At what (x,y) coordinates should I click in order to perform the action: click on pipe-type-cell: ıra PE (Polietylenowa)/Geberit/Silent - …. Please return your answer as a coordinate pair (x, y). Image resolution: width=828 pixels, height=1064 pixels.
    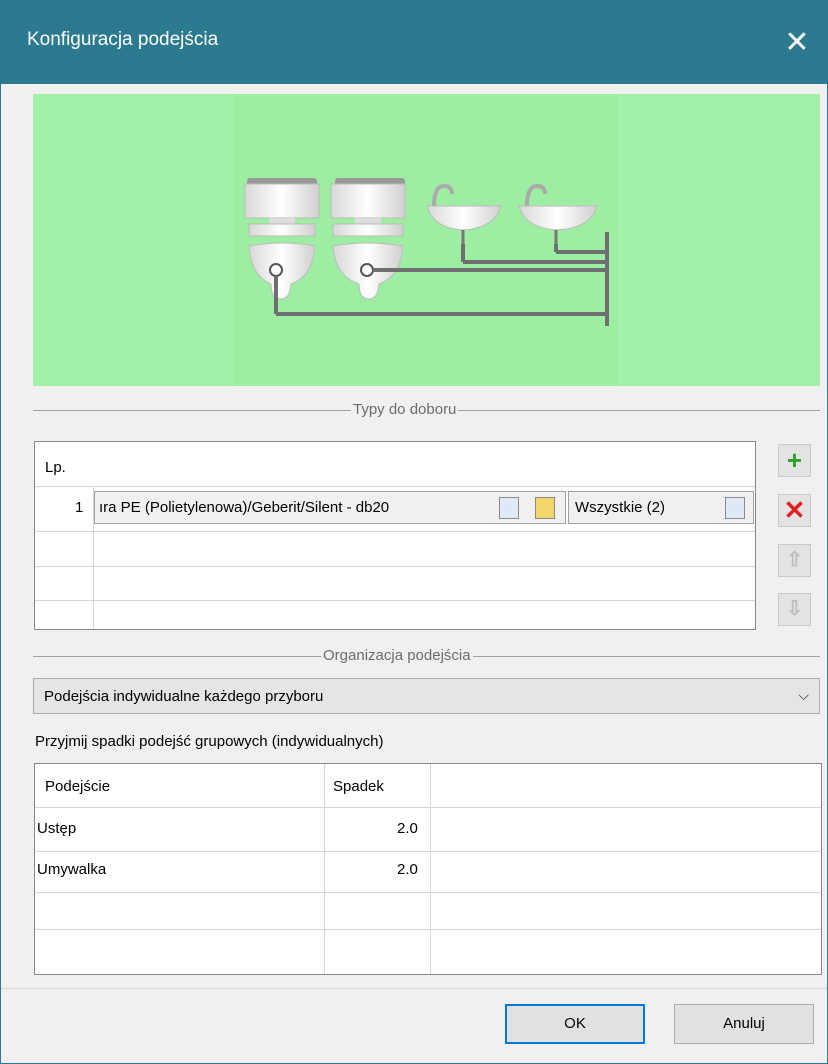
    Looking at the image, I should click on (330, 507).